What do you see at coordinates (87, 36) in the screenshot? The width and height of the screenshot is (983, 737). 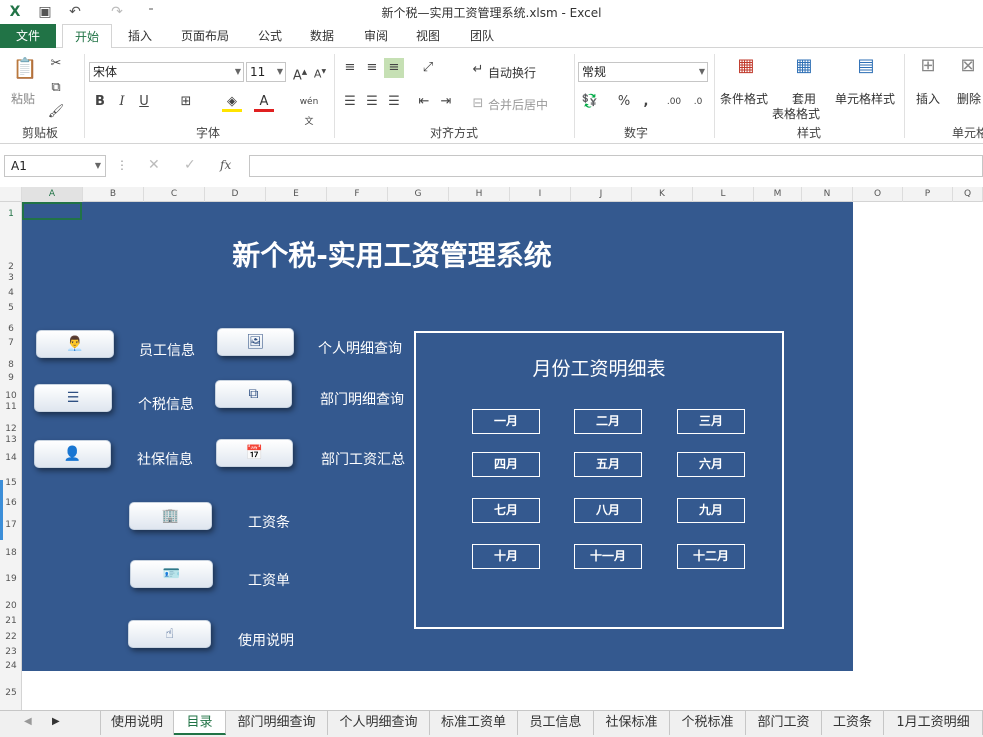 I see `tab-home: 开始` at bounding box center [87, 36].